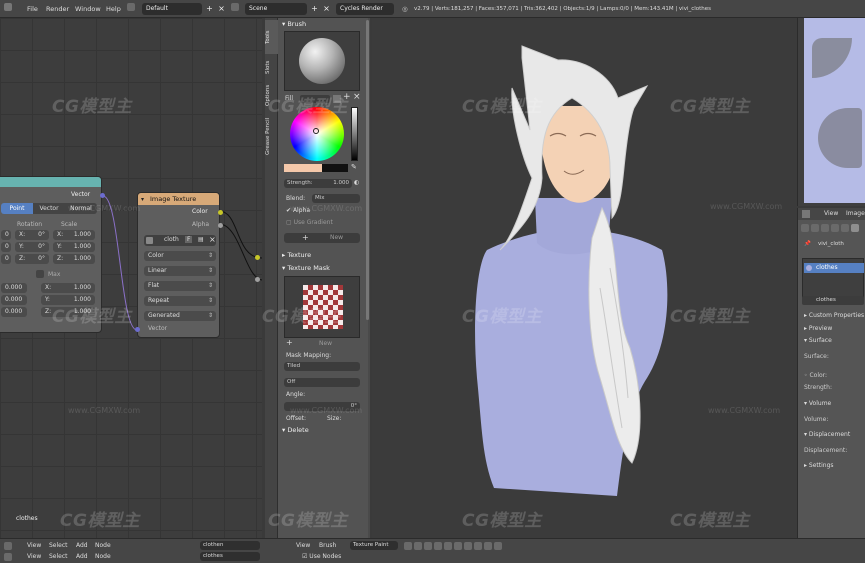 The image size is (865, 563). I want to click on delete-panel-header: ▾ Delete, so click(295, 430).